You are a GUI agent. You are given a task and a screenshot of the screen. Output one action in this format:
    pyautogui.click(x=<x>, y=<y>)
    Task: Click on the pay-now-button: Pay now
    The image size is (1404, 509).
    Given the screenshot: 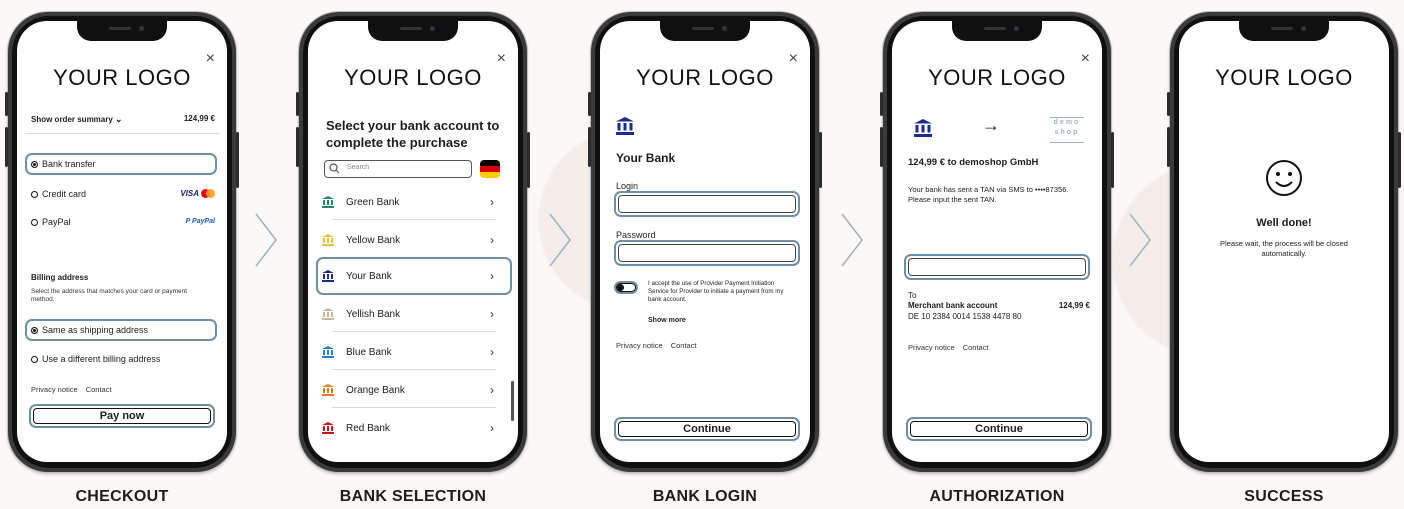 What is the action you would take?
    pyautogui.click(x=122, y=416)
    